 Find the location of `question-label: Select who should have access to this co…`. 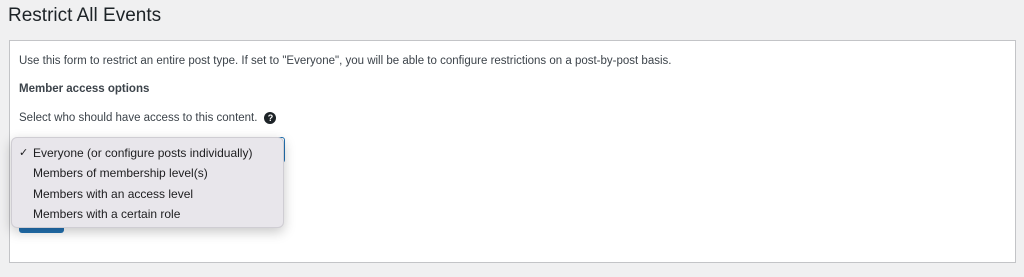

question-label: Select who should have access to this co… is located at coordinates (138, 118).